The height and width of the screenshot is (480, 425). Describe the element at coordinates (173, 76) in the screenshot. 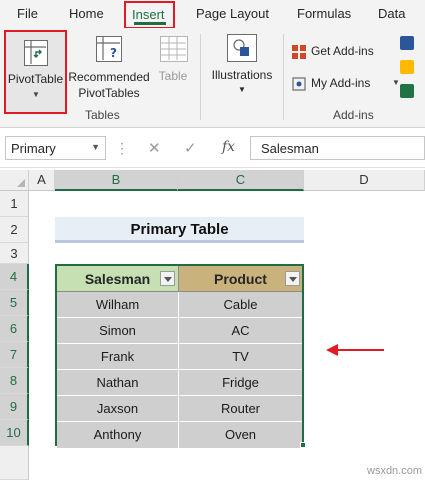

I see `table-button-label: Table` at that location.